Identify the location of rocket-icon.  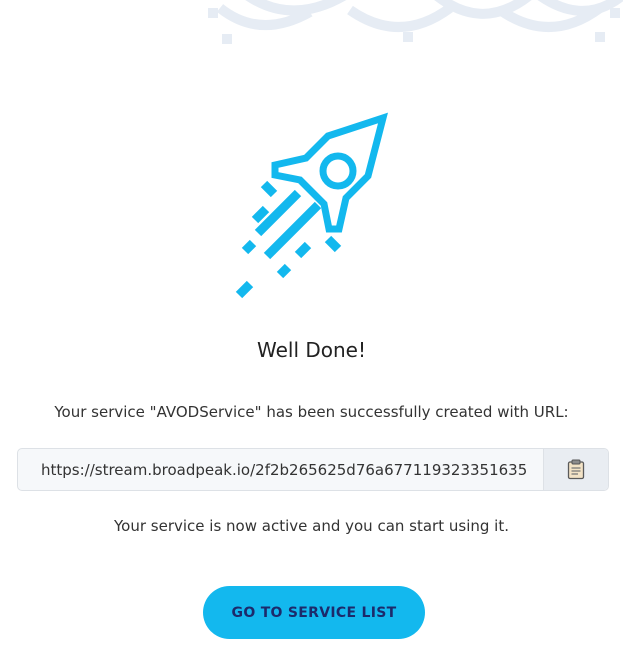
(311, 205).